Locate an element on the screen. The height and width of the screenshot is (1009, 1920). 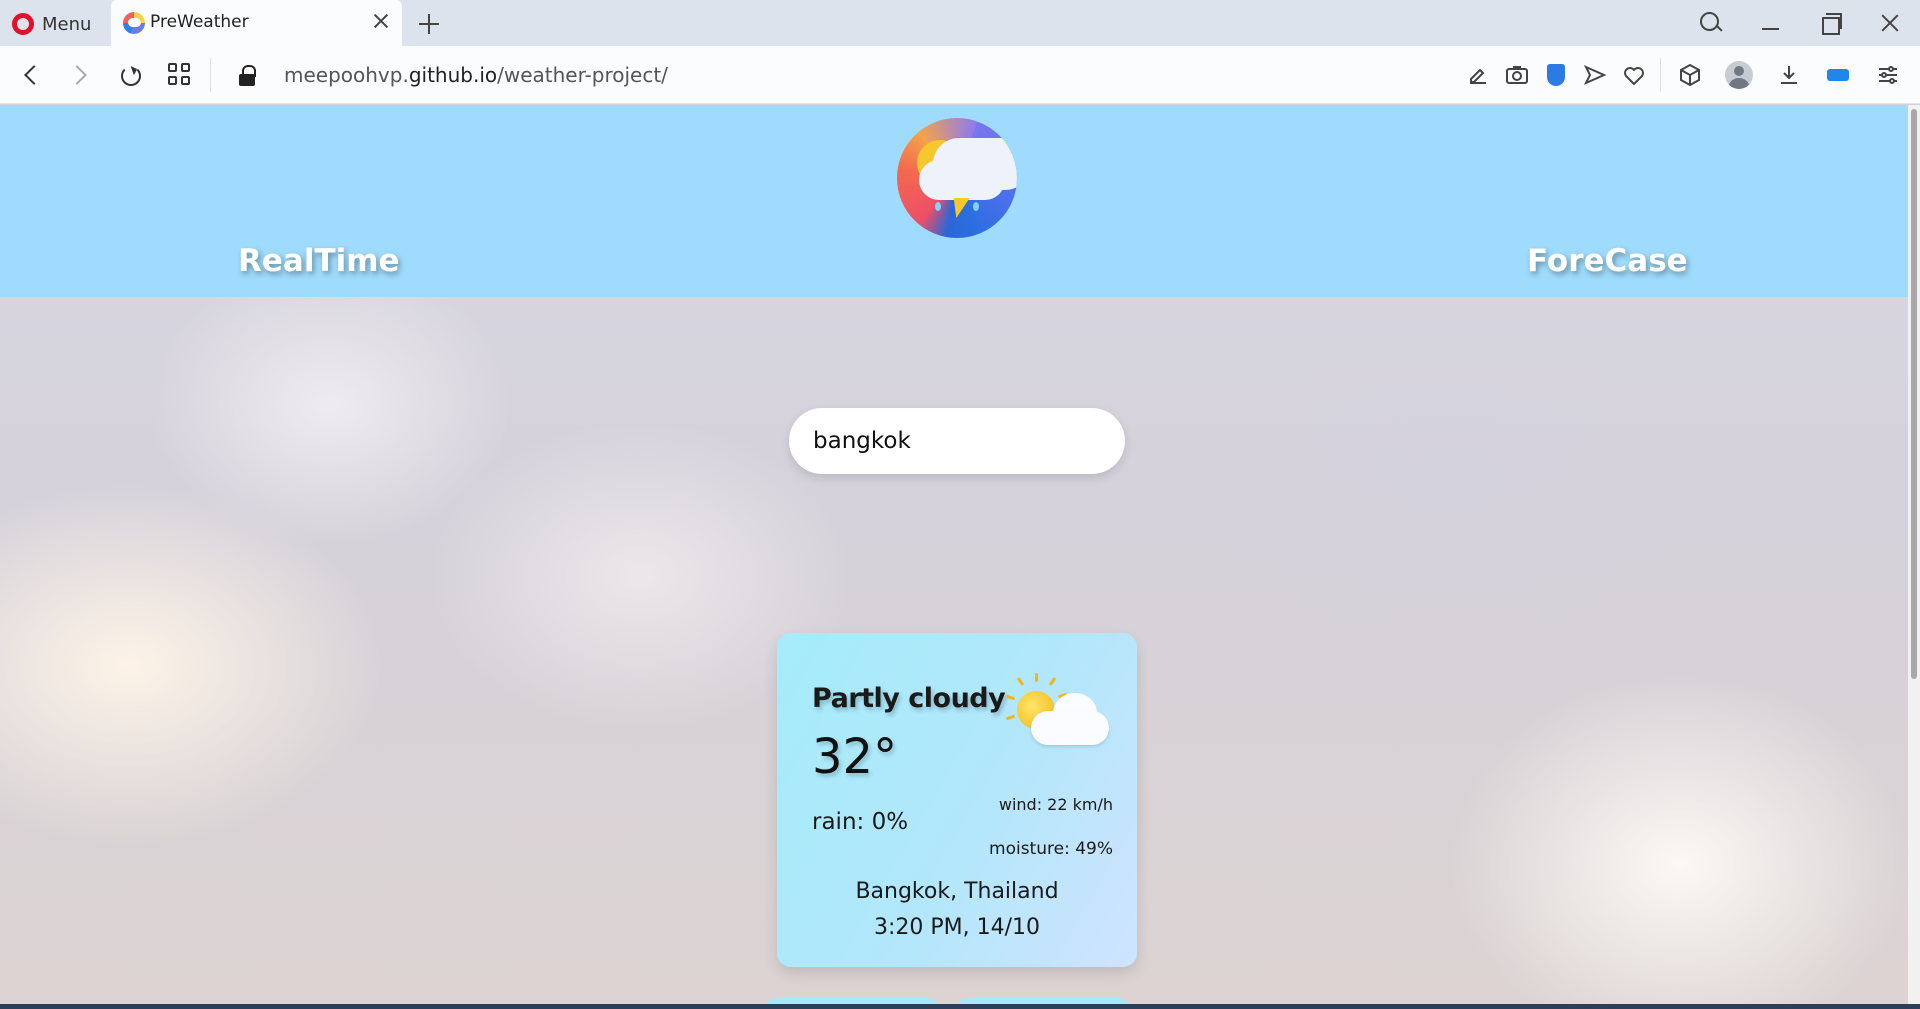
browser-tab-bar: Menu PreWeather is located at coordinates (960, 23).